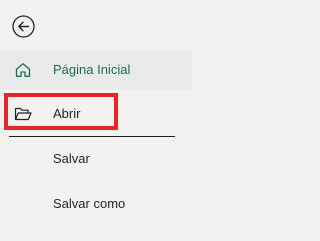 Image resolution: width=320 pixels, height=241 pixels. What do you see at coordinates (92, 136) in the screenshot?
I see `divider` at bounding box center [92, 136].